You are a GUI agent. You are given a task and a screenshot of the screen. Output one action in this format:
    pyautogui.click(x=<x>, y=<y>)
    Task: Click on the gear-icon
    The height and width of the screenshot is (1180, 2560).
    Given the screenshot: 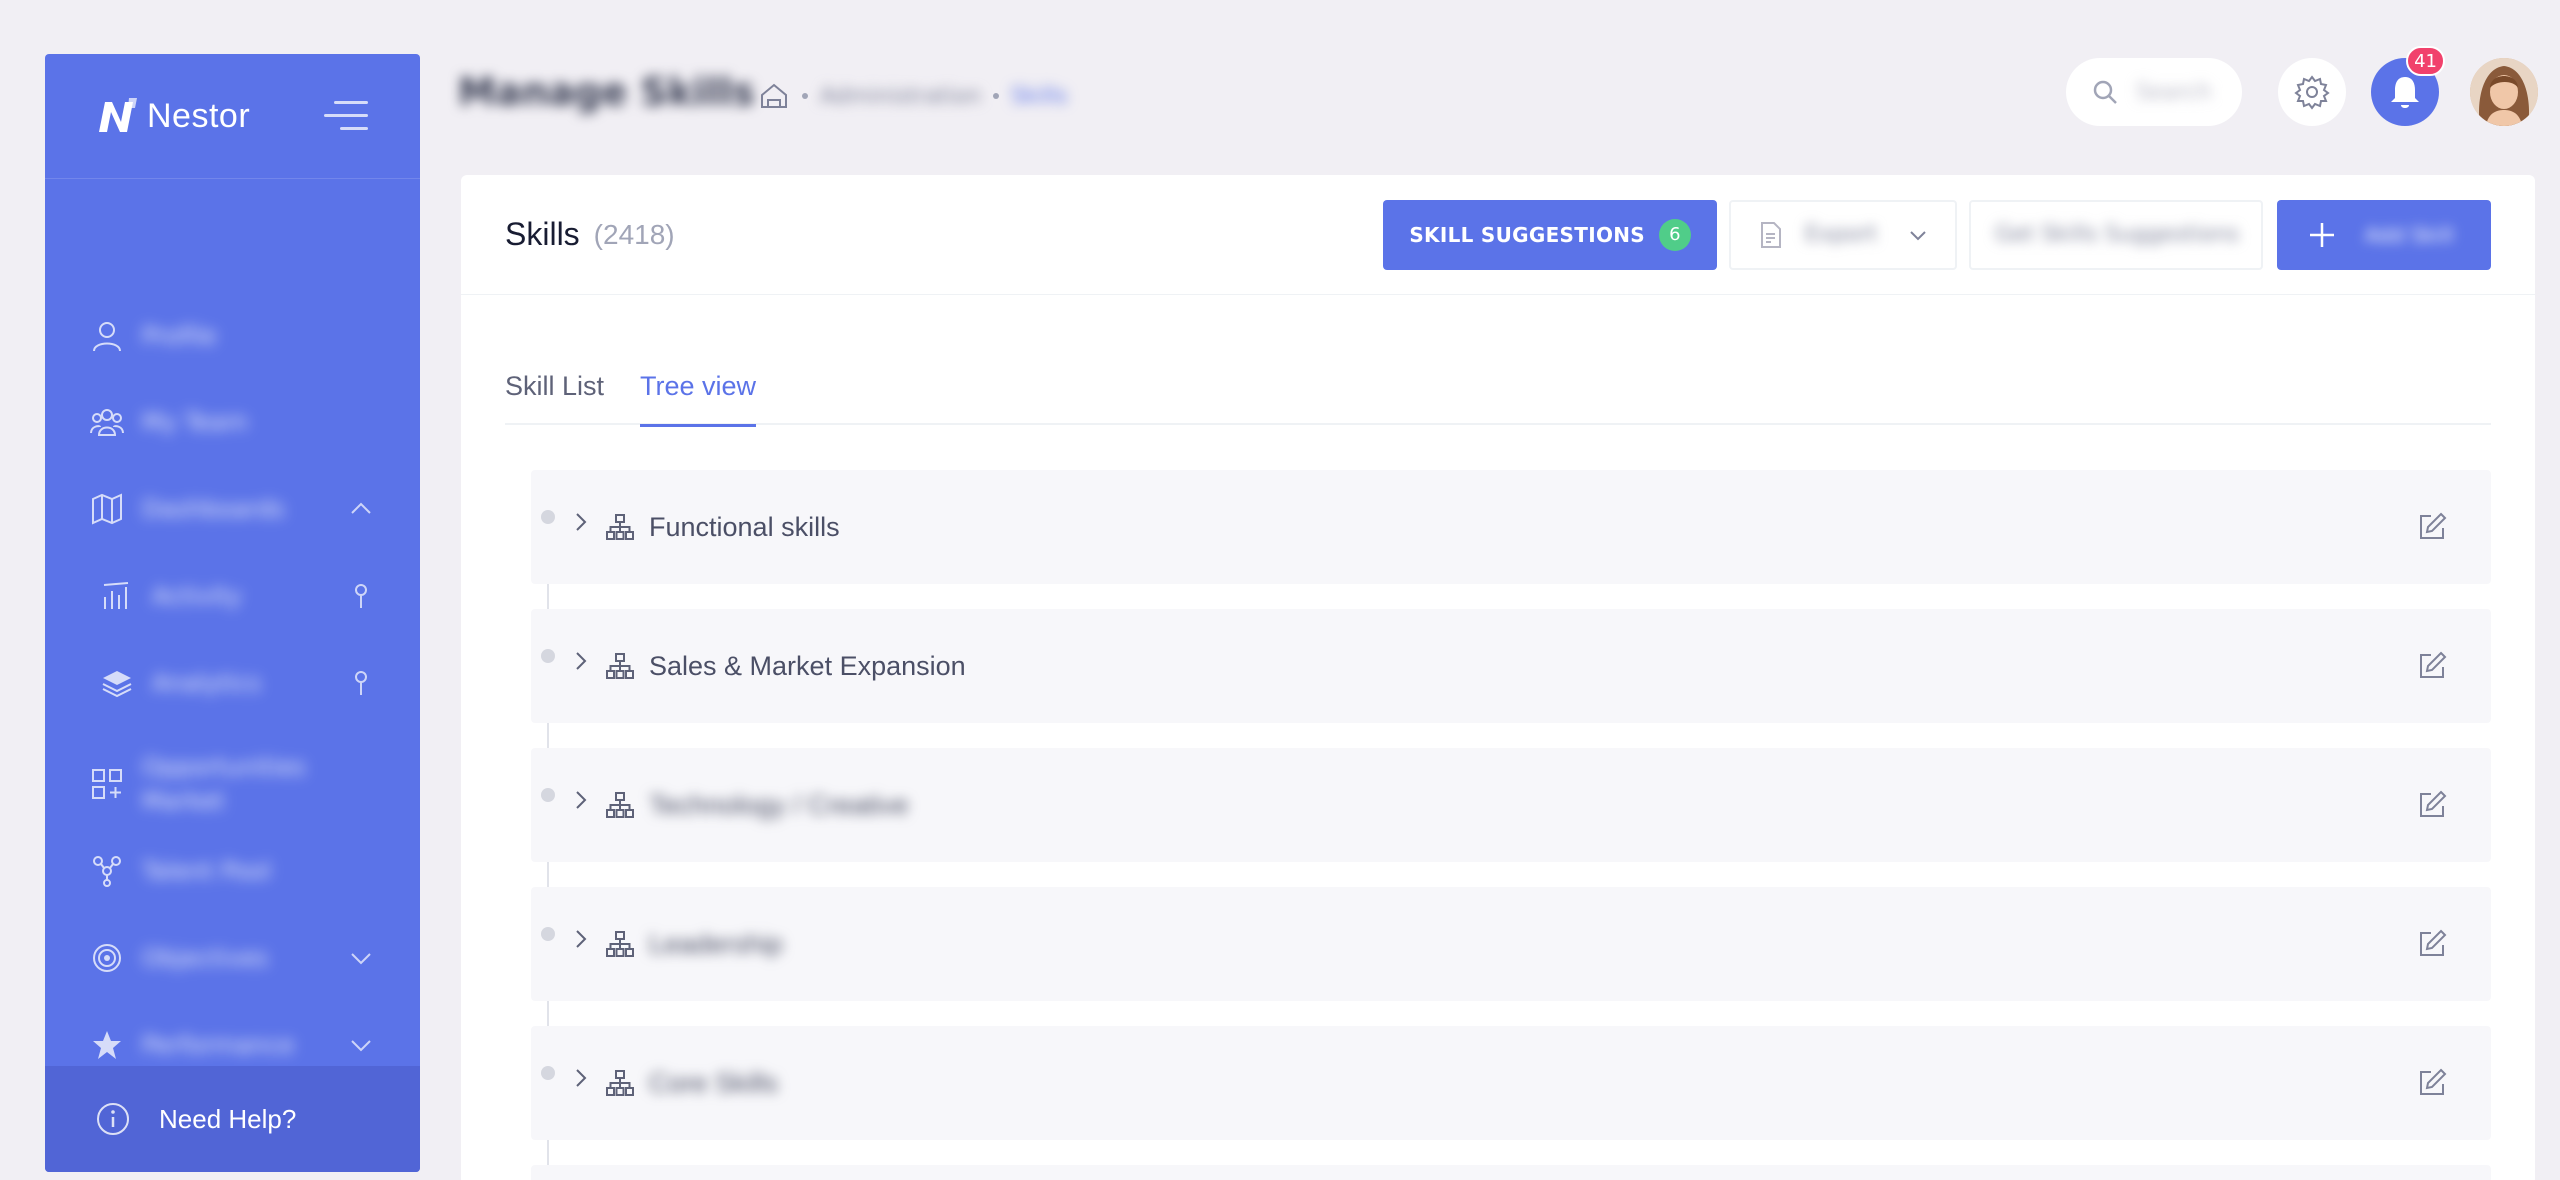 What is the action you would take?
    pyautogui.click(x=2312, y=92)
    